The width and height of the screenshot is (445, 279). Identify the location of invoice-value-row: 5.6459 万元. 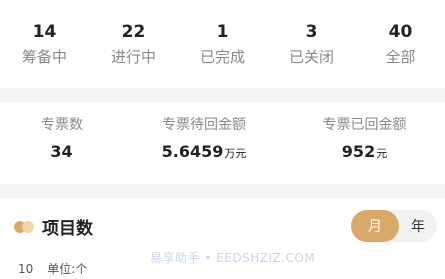
(204, 152).